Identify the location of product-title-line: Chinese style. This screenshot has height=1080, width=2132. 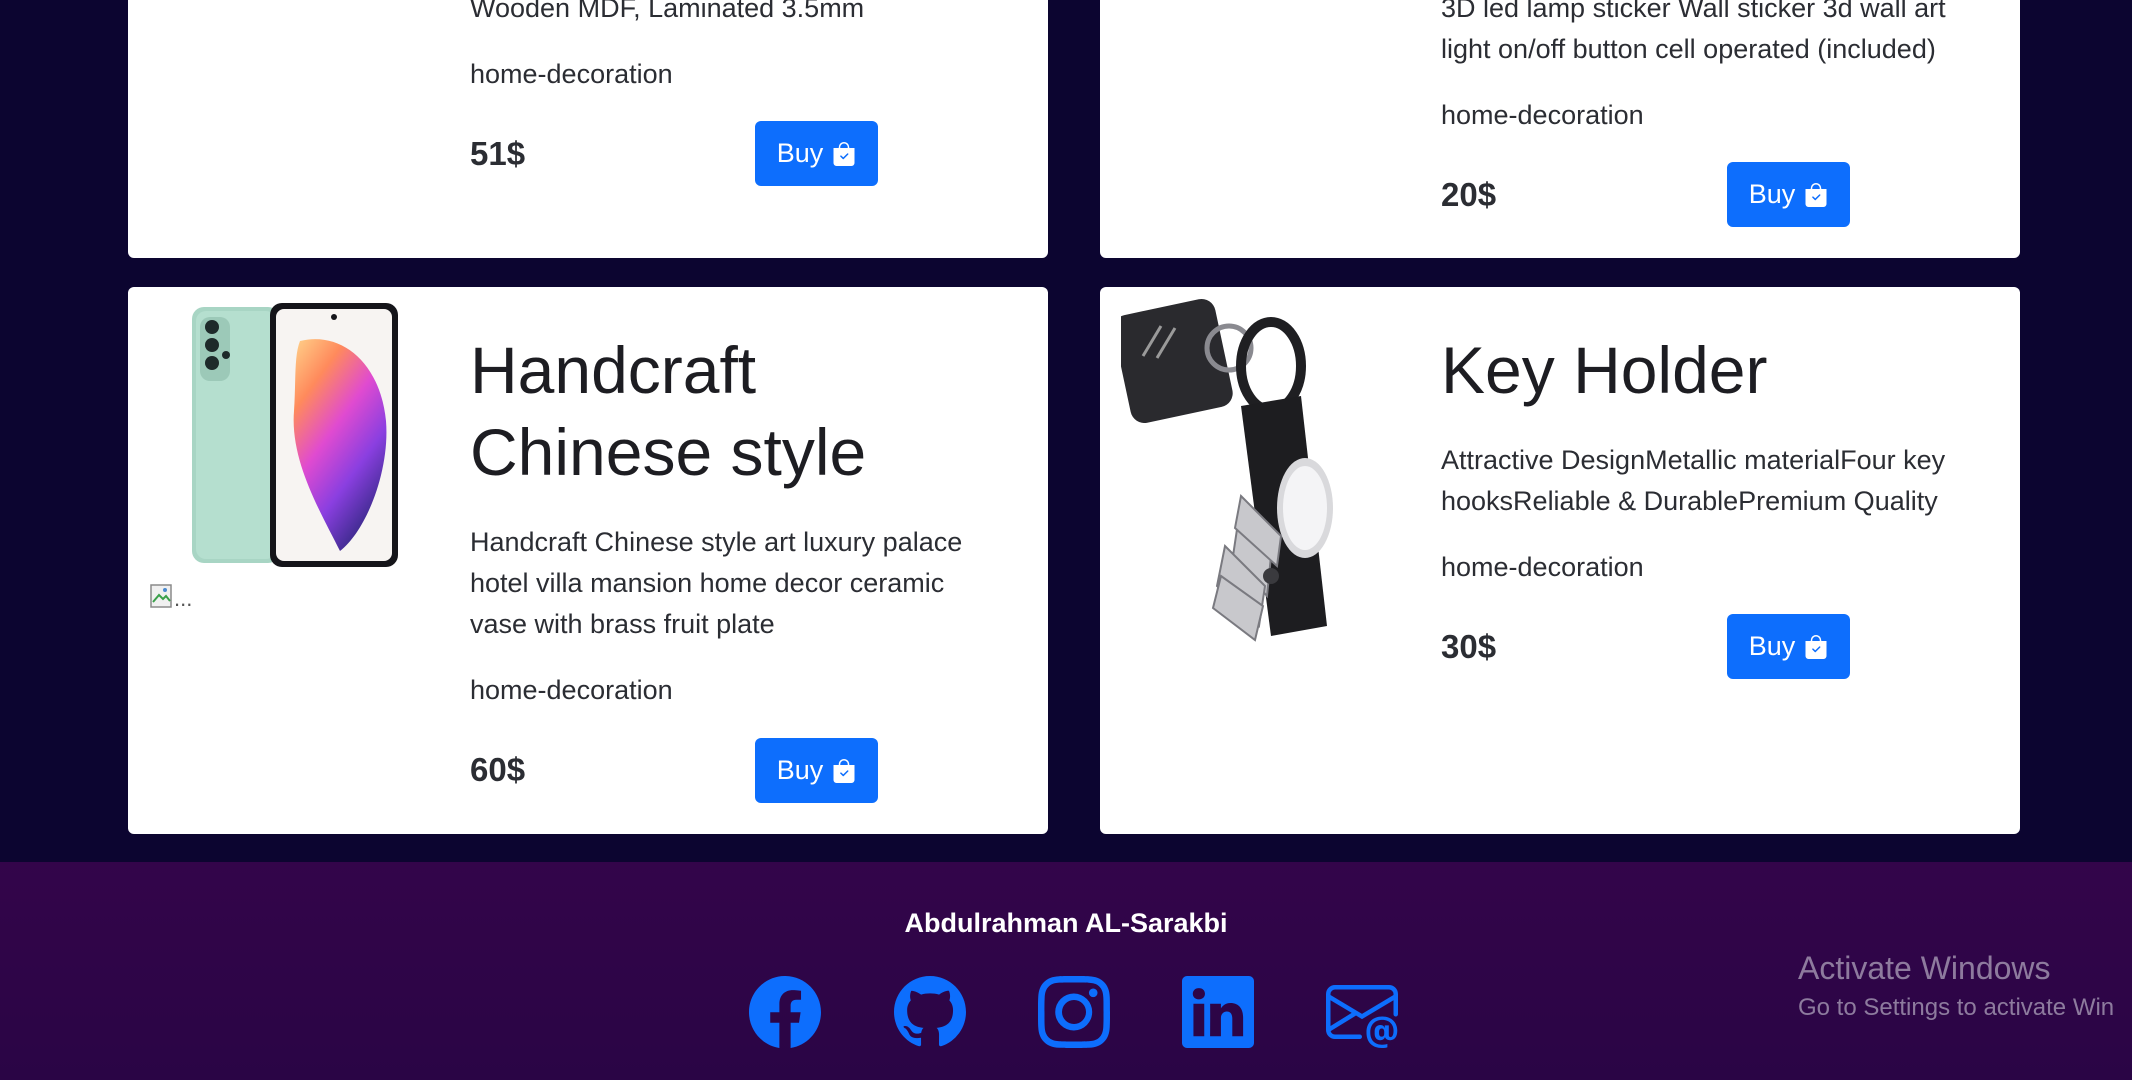
(668, 452).